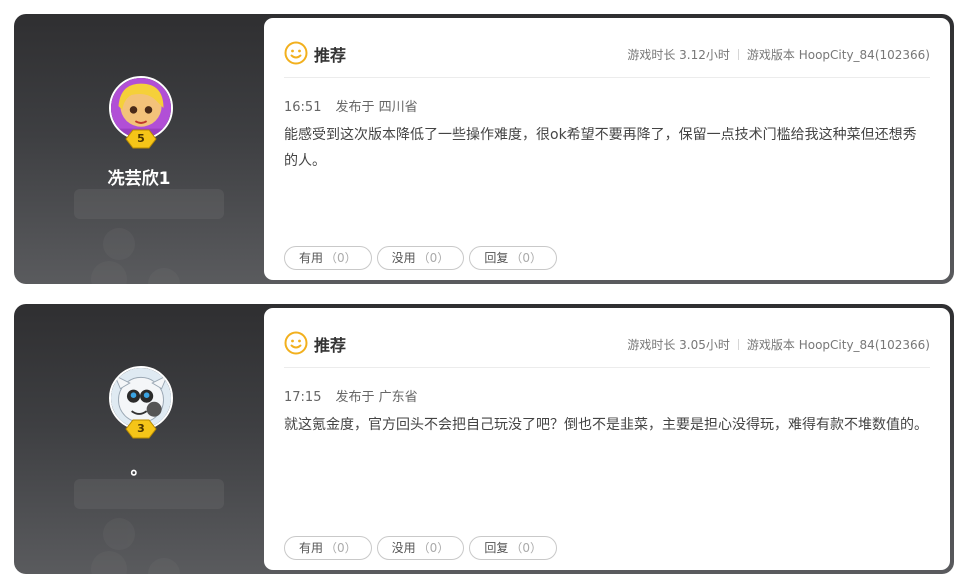 The image size is (965, 581). What do you see at coordinates (376, 397) in the screenshot?
I see `post-location: 发布于 广东省` at bounding box center [376, 397].